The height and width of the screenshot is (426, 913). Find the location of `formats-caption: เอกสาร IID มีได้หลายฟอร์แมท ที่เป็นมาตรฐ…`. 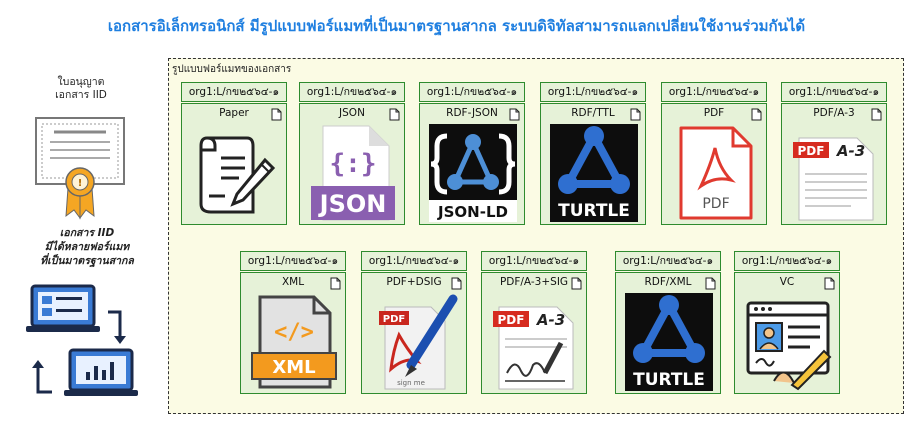

formats-caption: เอกสาร IID มีได้หลายฟอร์แมท ที่เป็นมาตรฐ… is located at coordinates (87, 247).